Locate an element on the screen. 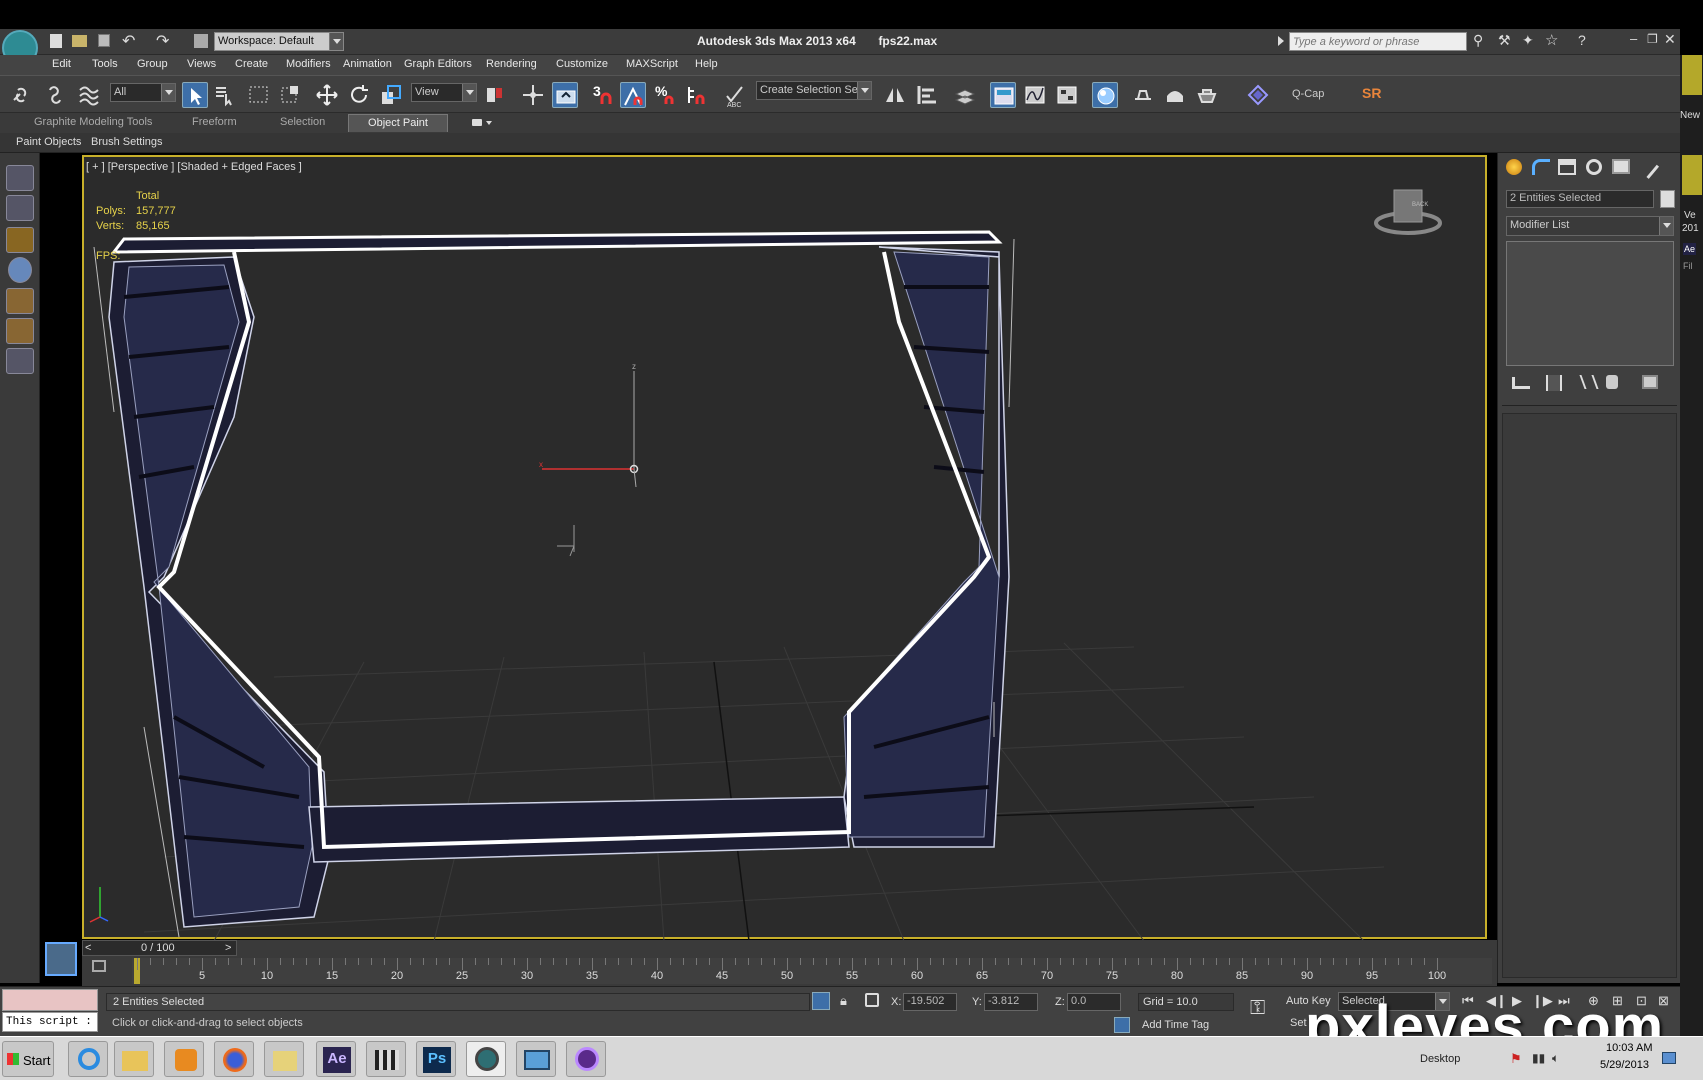 This screenshot has height=1080, width=1703. render-setup-icon is located at coordinates (1143, 95).